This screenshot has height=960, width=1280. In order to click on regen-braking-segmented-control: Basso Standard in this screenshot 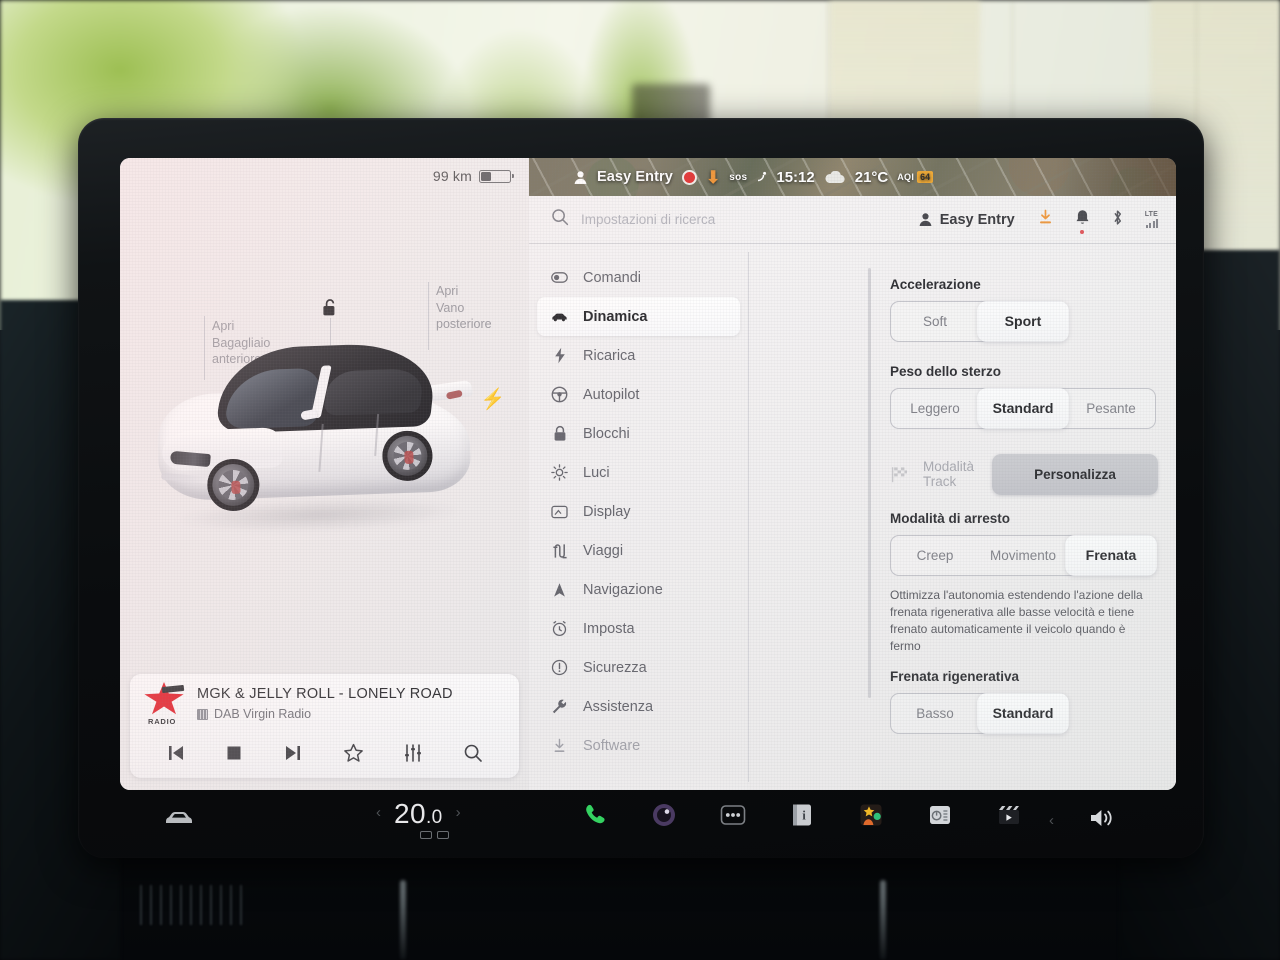, I will do `click(979, 714)`.